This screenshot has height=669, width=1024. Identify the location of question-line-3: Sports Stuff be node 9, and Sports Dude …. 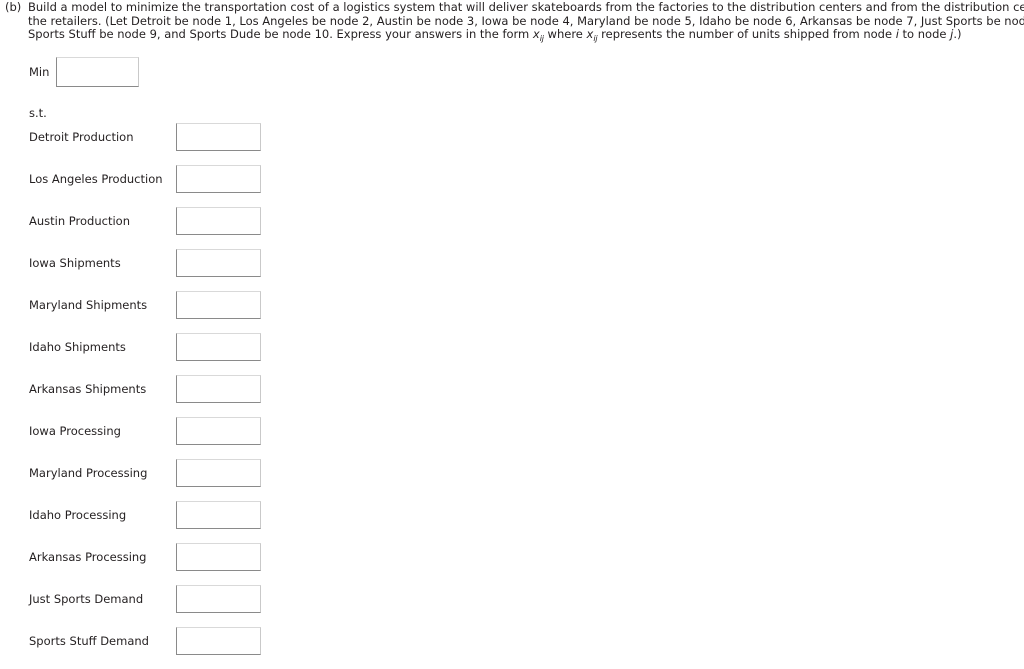
(524, 35).